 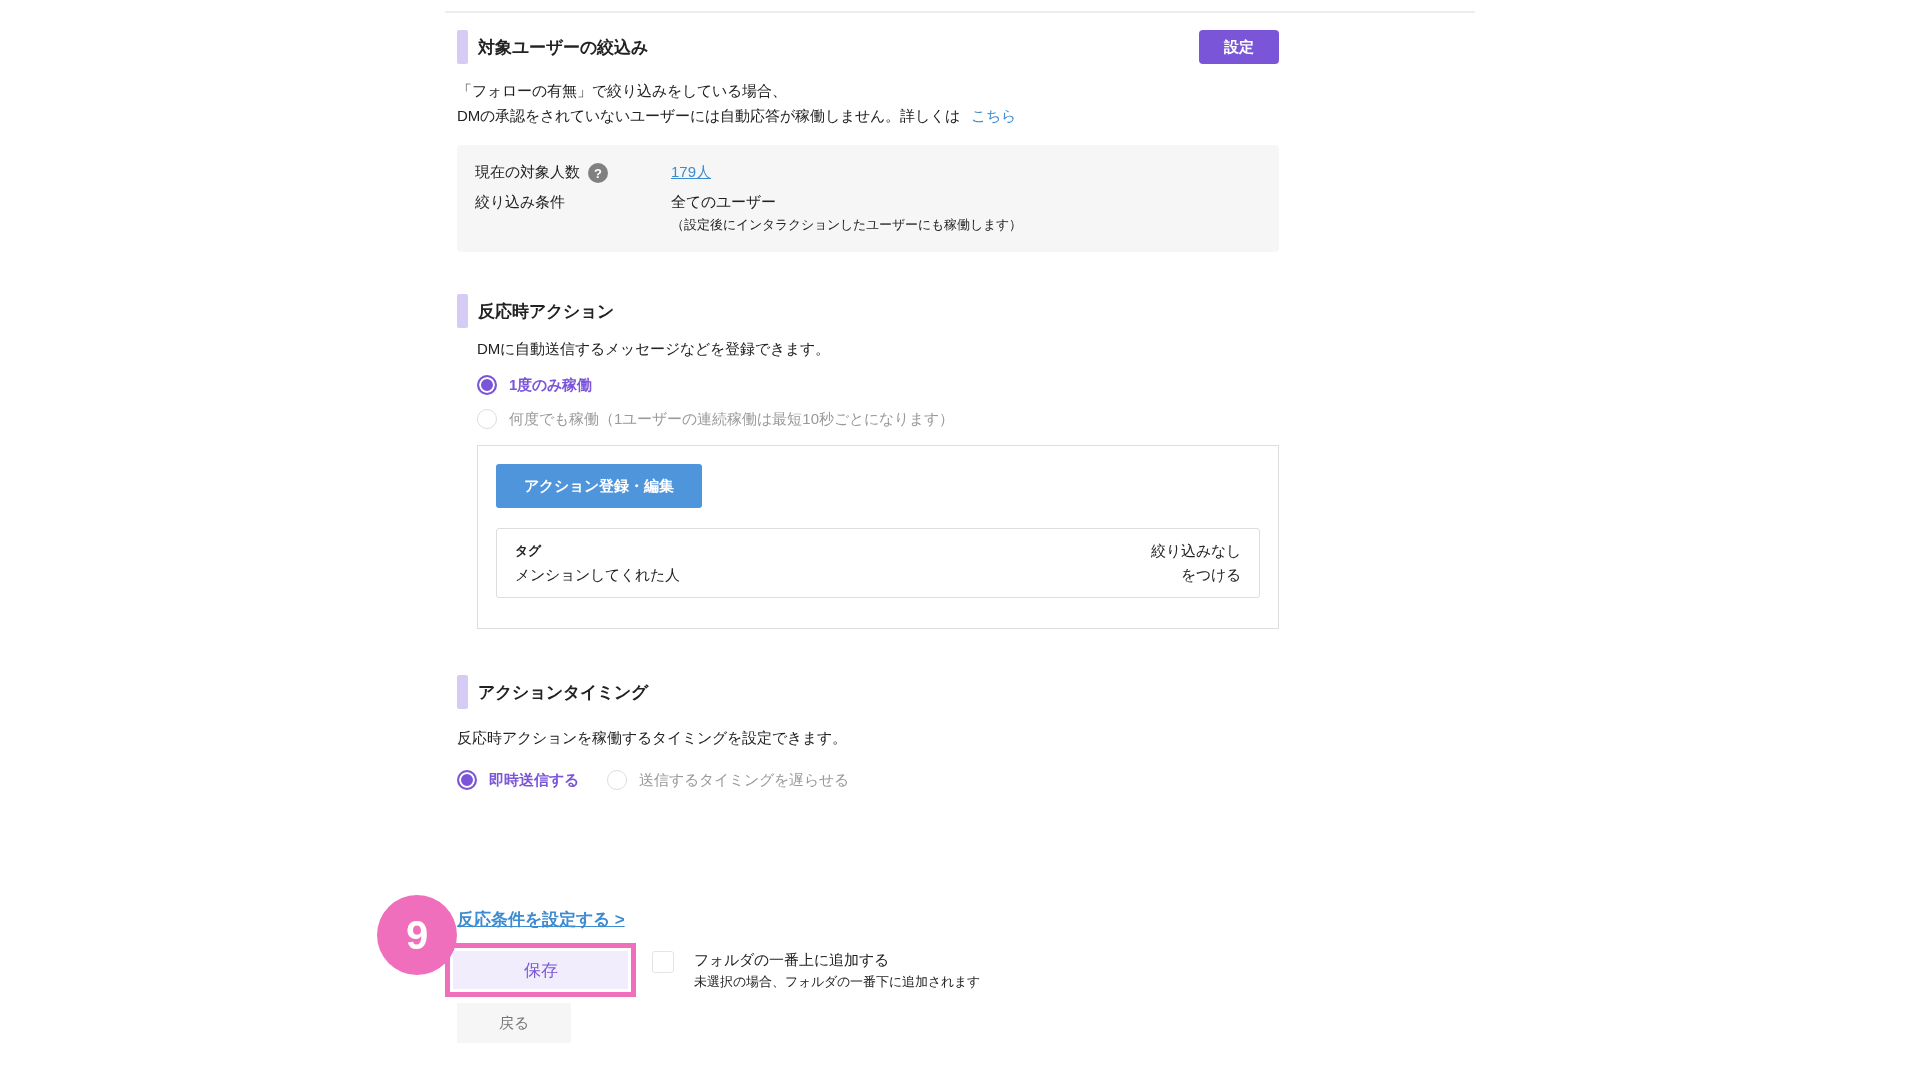 What do you see at coordinates (520, 202) in the screenshot?
I see `info-label: 絞り込み条件` at bounding box center [520, 202].